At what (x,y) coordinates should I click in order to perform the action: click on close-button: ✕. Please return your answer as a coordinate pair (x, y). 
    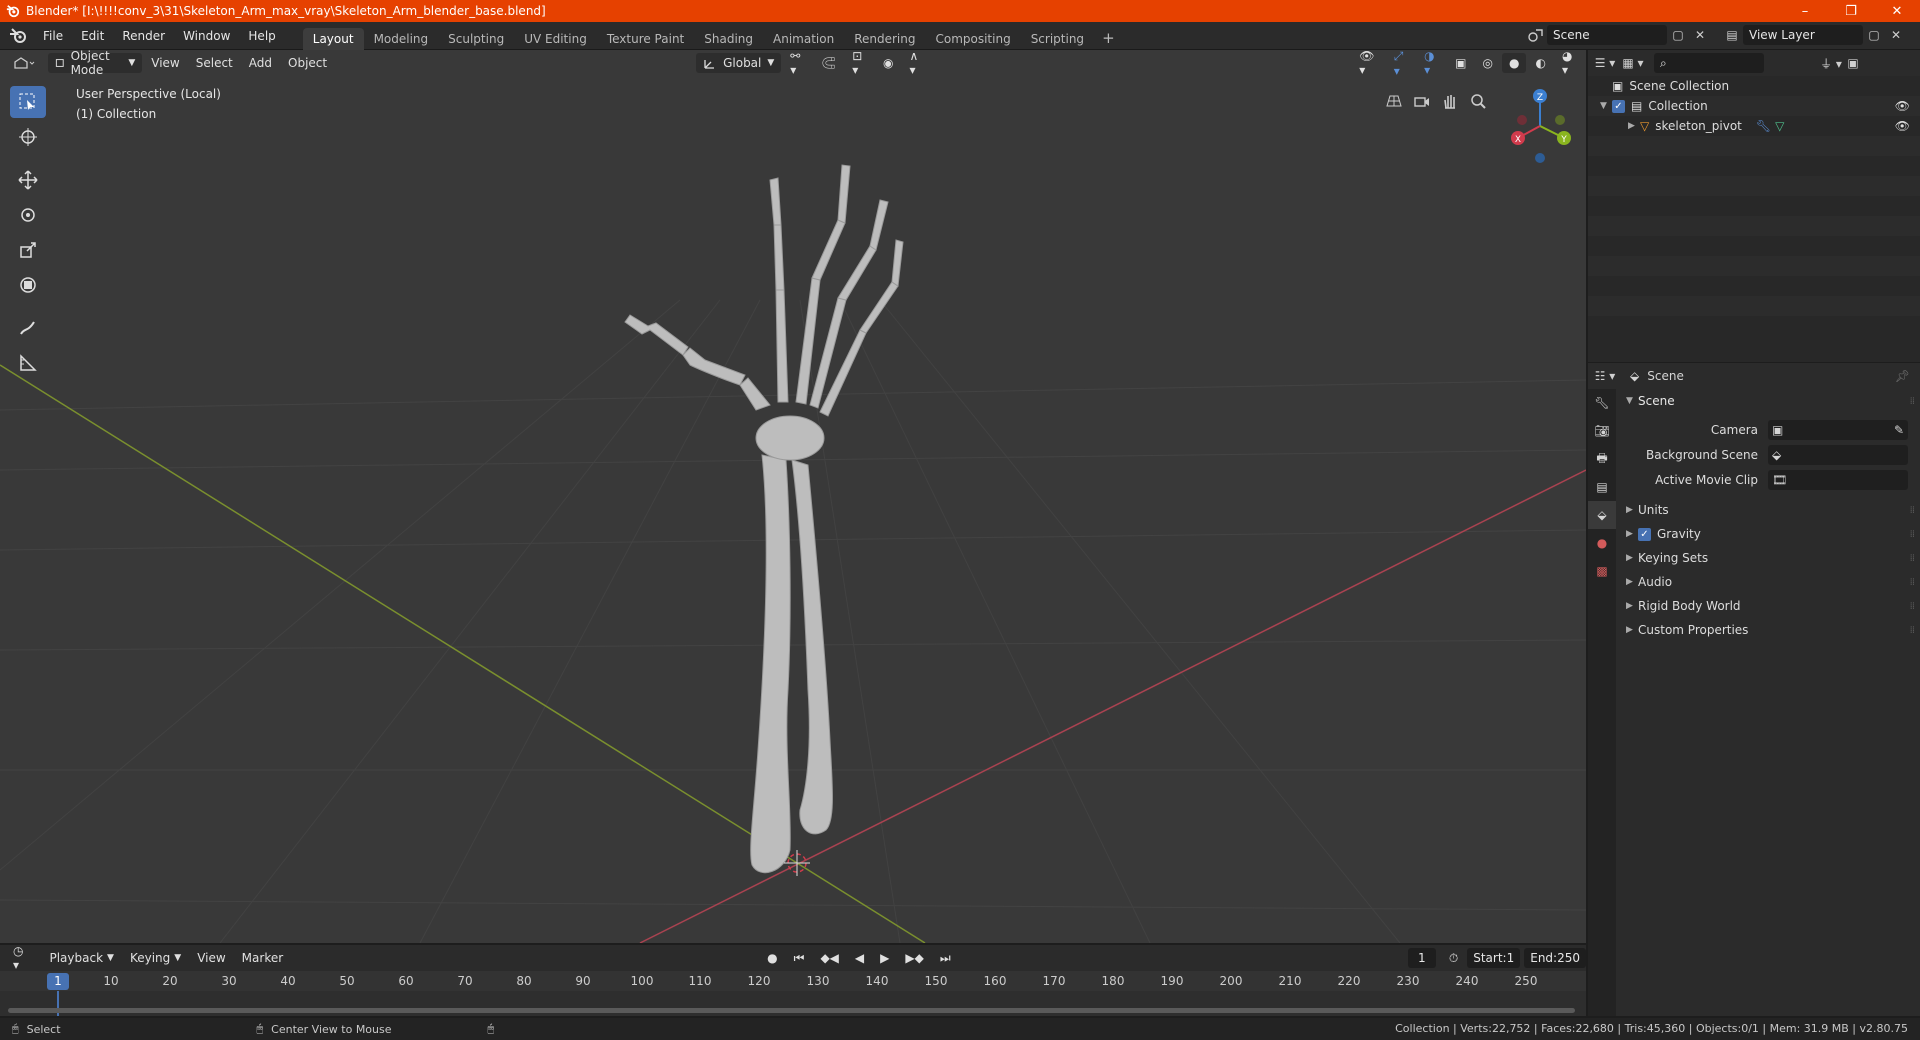
    Looking at the image, I should click on (1897, 11).